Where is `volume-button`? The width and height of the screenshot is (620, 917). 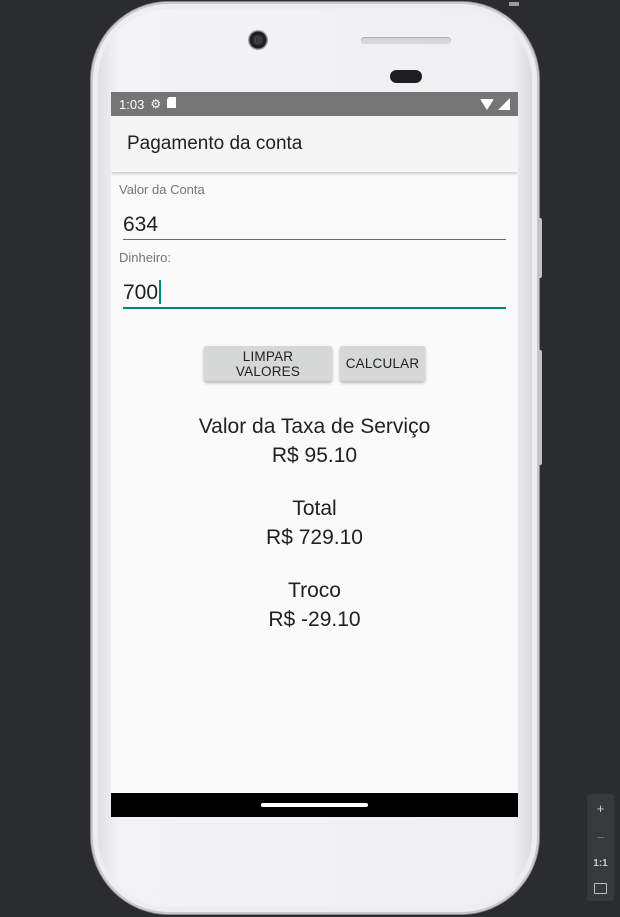
volume-button is located at coordinates (540, 248).